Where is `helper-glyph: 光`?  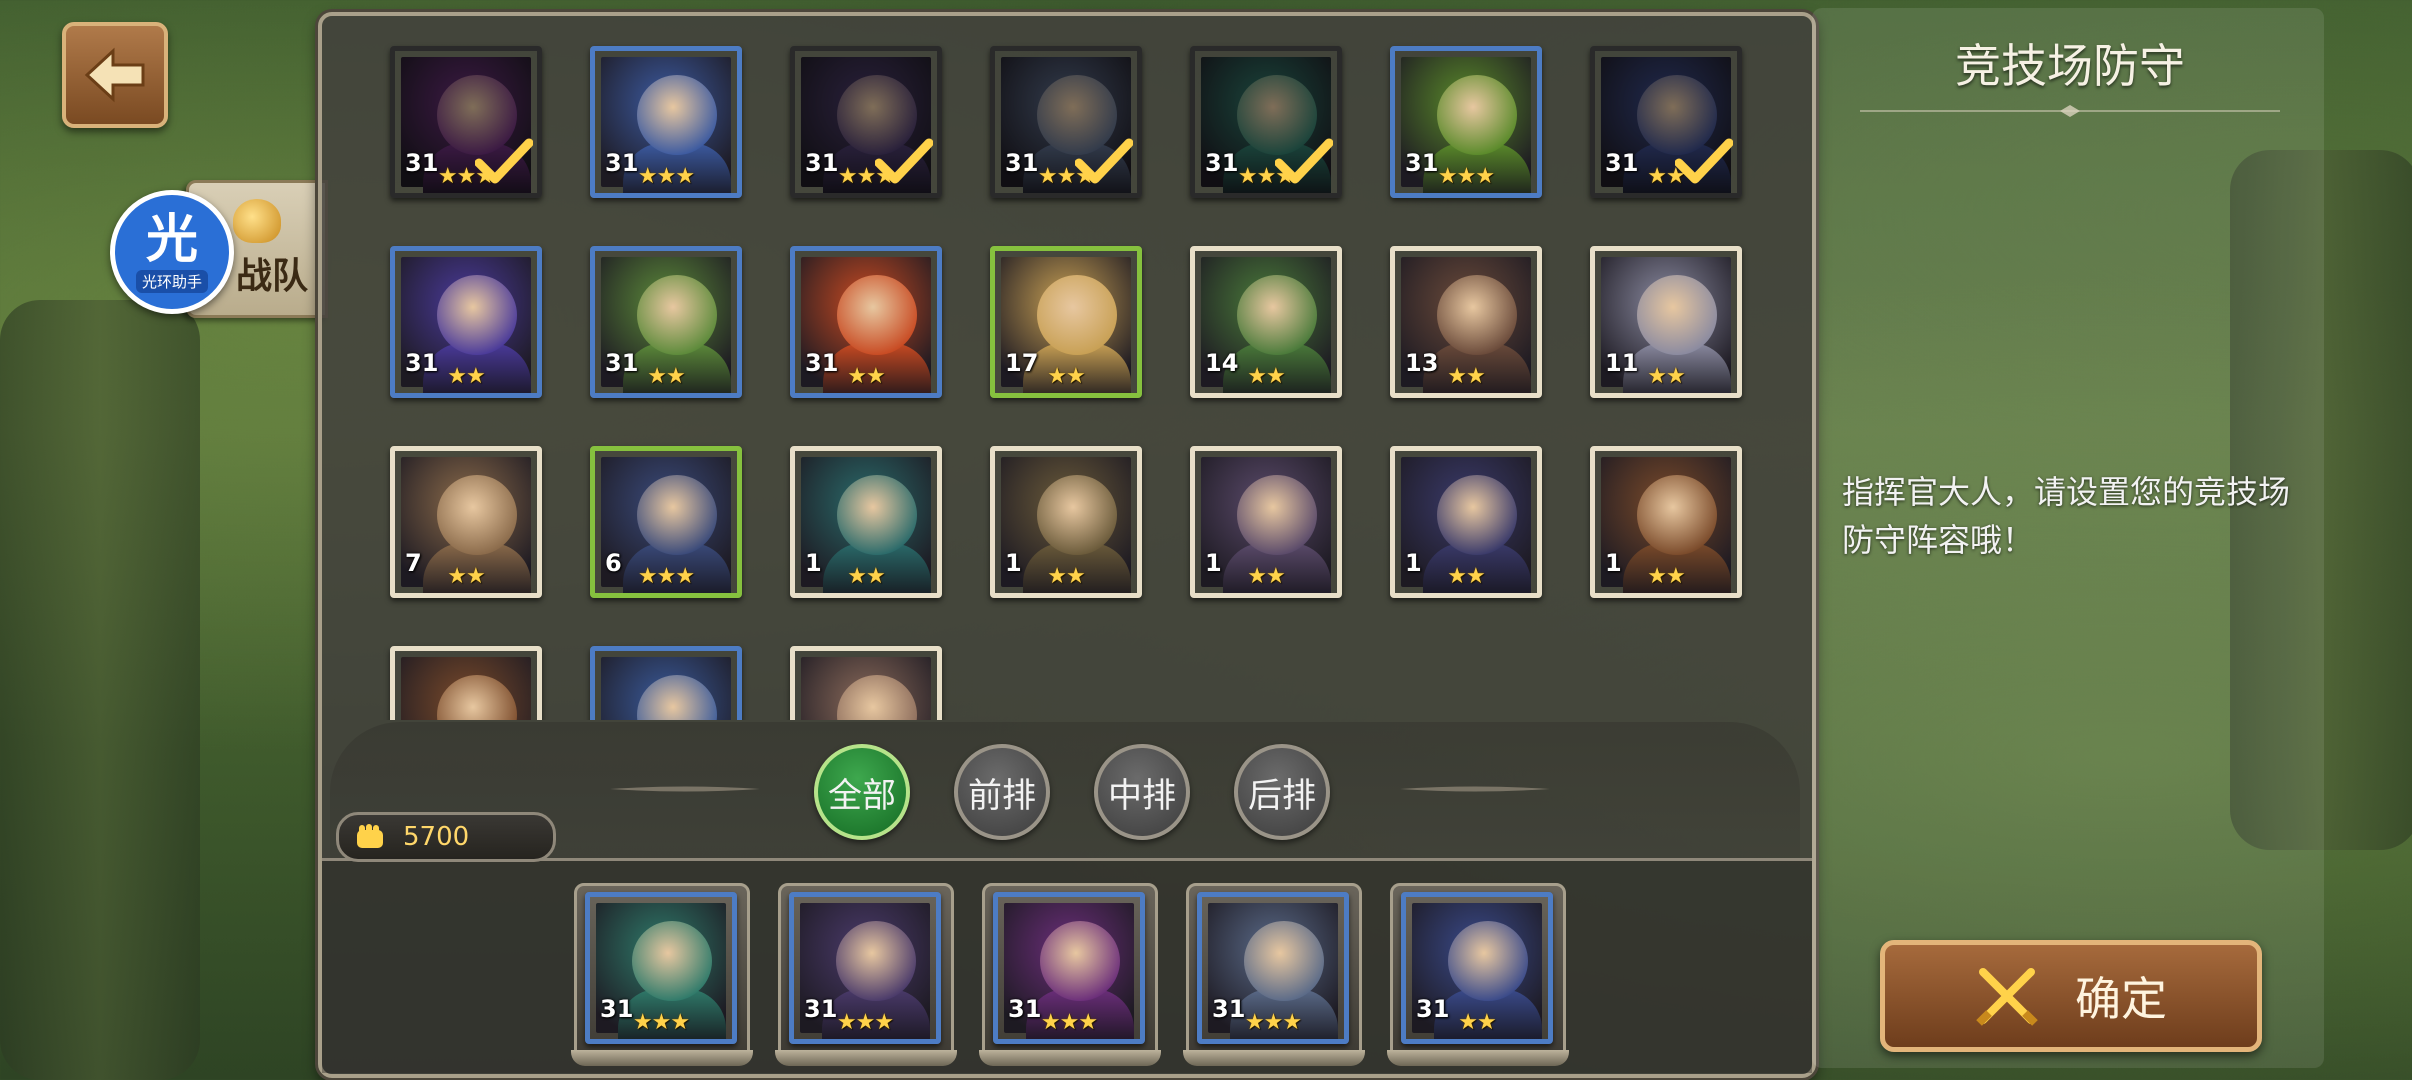 helper-glyph: 光 is located at coordinates (171, 239).